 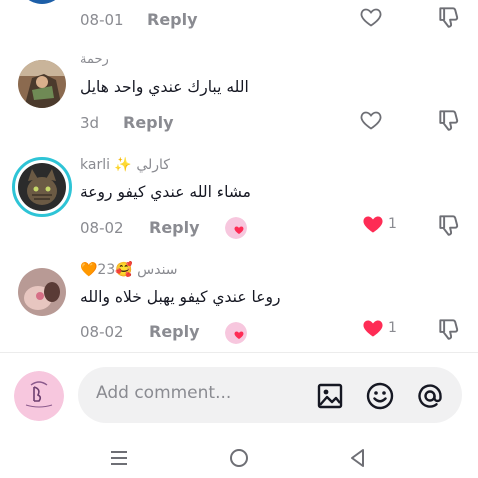 I want to click on at-icon, so click(x=430, y=396).